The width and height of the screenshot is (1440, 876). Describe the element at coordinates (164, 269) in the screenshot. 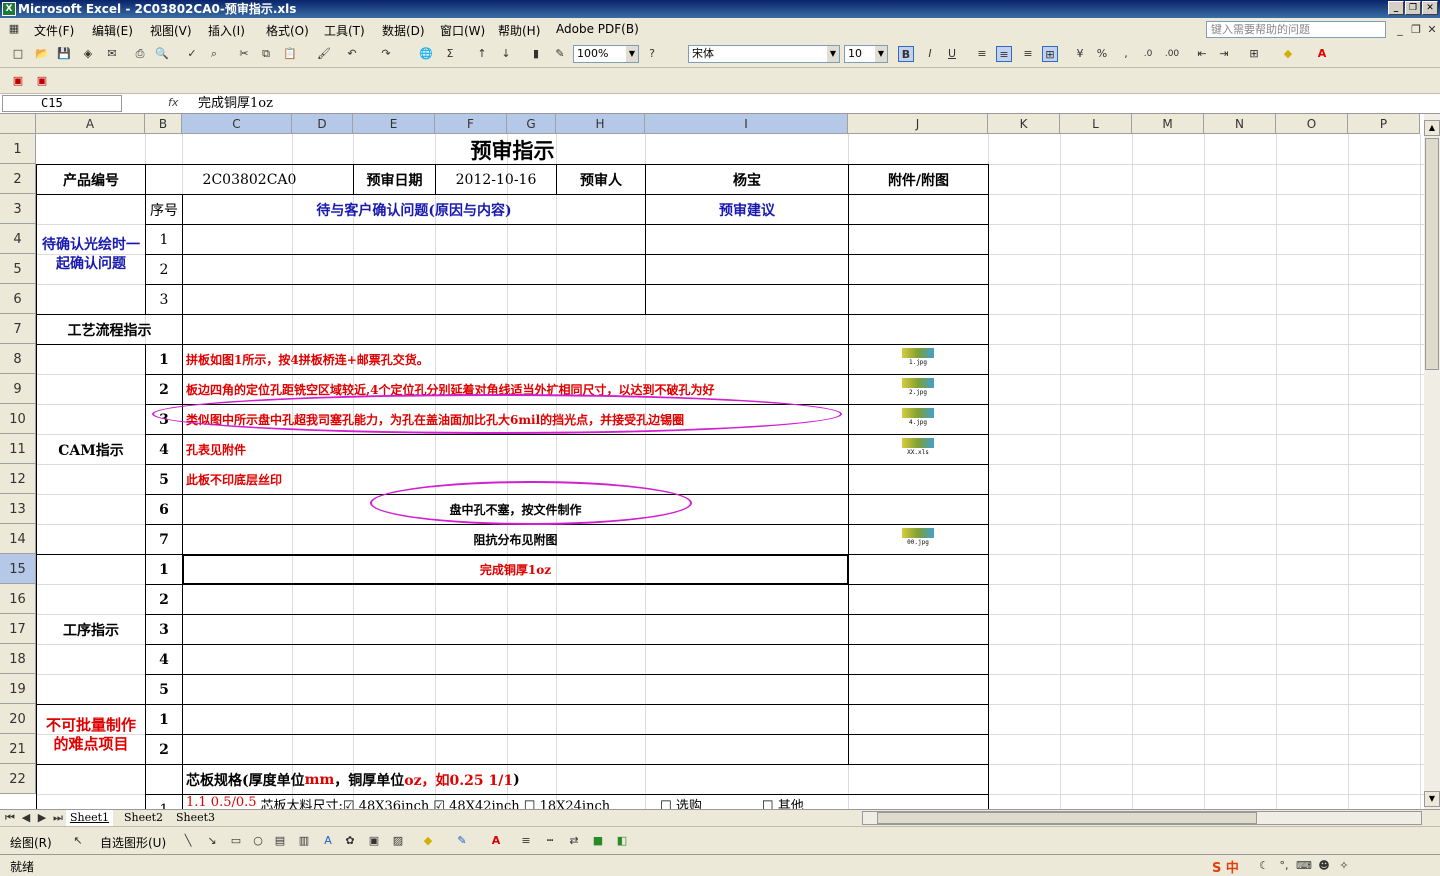

I see `confirm-seq-2: 2` at that location.